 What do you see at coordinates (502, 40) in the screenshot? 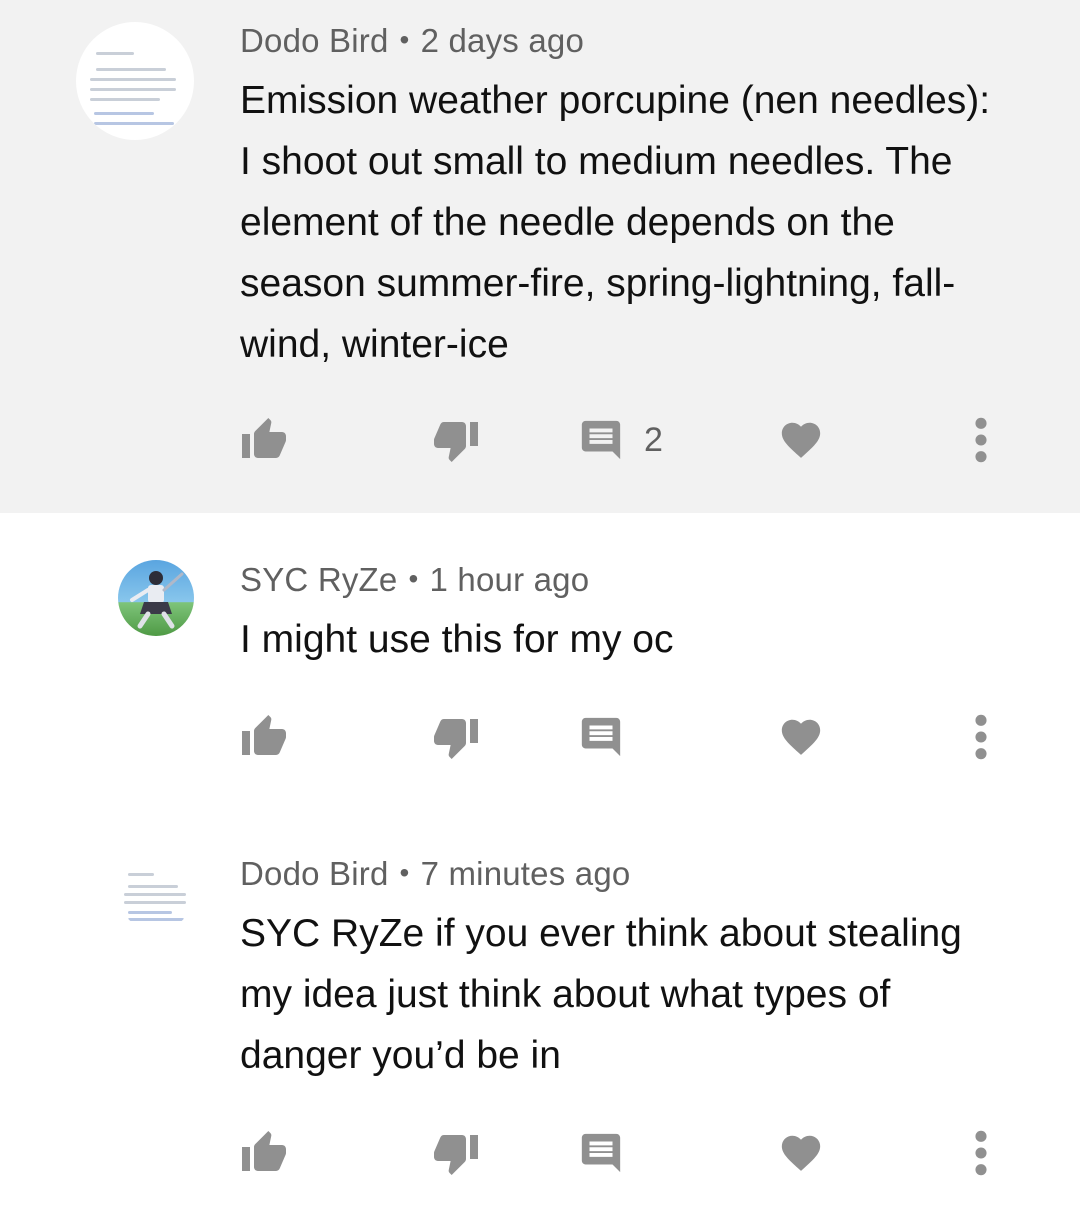
I see `timestamp: 2 days ago` at bounding box center [502, 40].